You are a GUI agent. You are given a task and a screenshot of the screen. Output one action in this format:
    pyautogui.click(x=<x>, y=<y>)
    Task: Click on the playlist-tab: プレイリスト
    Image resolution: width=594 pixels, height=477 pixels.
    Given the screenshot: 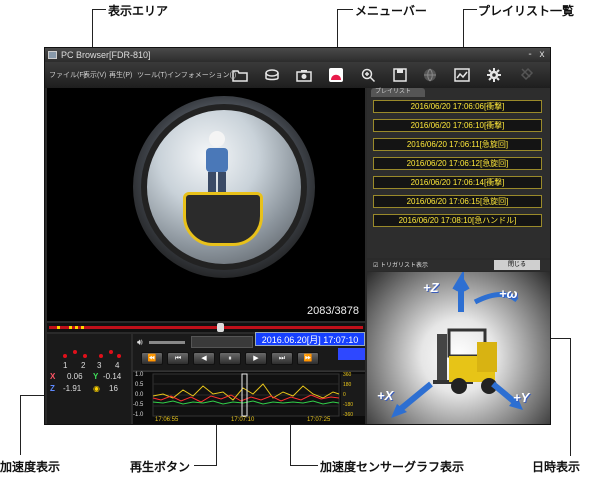 What is the action you would take?
    pyautogui.click(x=398, y=92)
    